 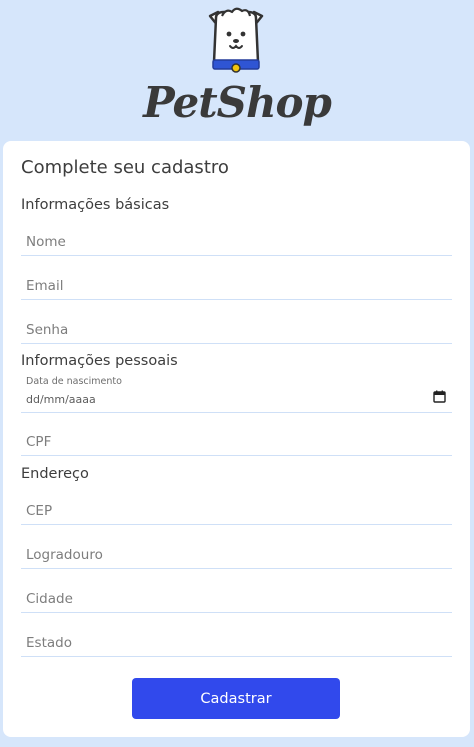 What do you see at coordinates (99, 361) in the screenshot?
I see `section-personal-heading: Informações pessoais` at bounding box center [99, 361].